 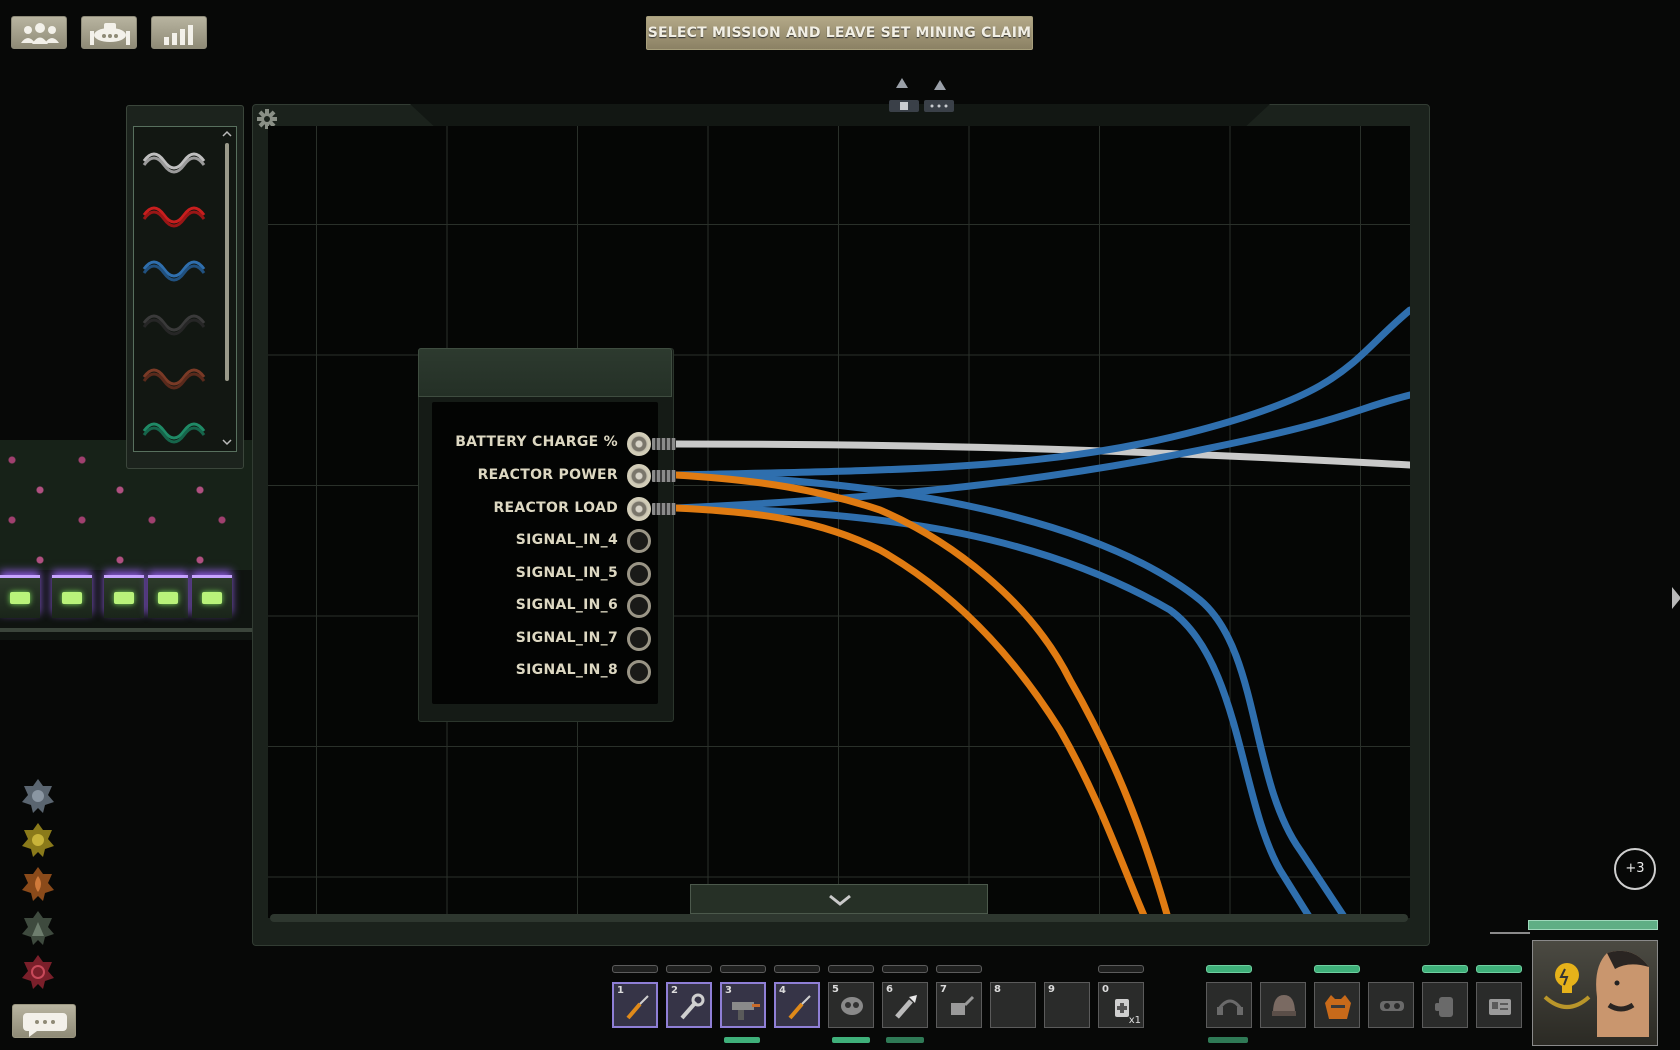 I want to click on crew-icon, so click(x=40, y=33).